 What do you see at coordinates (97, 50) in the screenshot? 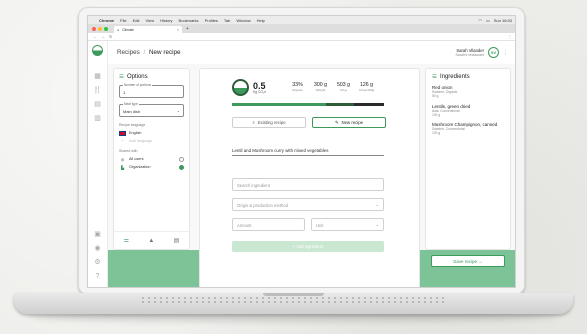
I see `app-logo` at bounding box center [97, 50].